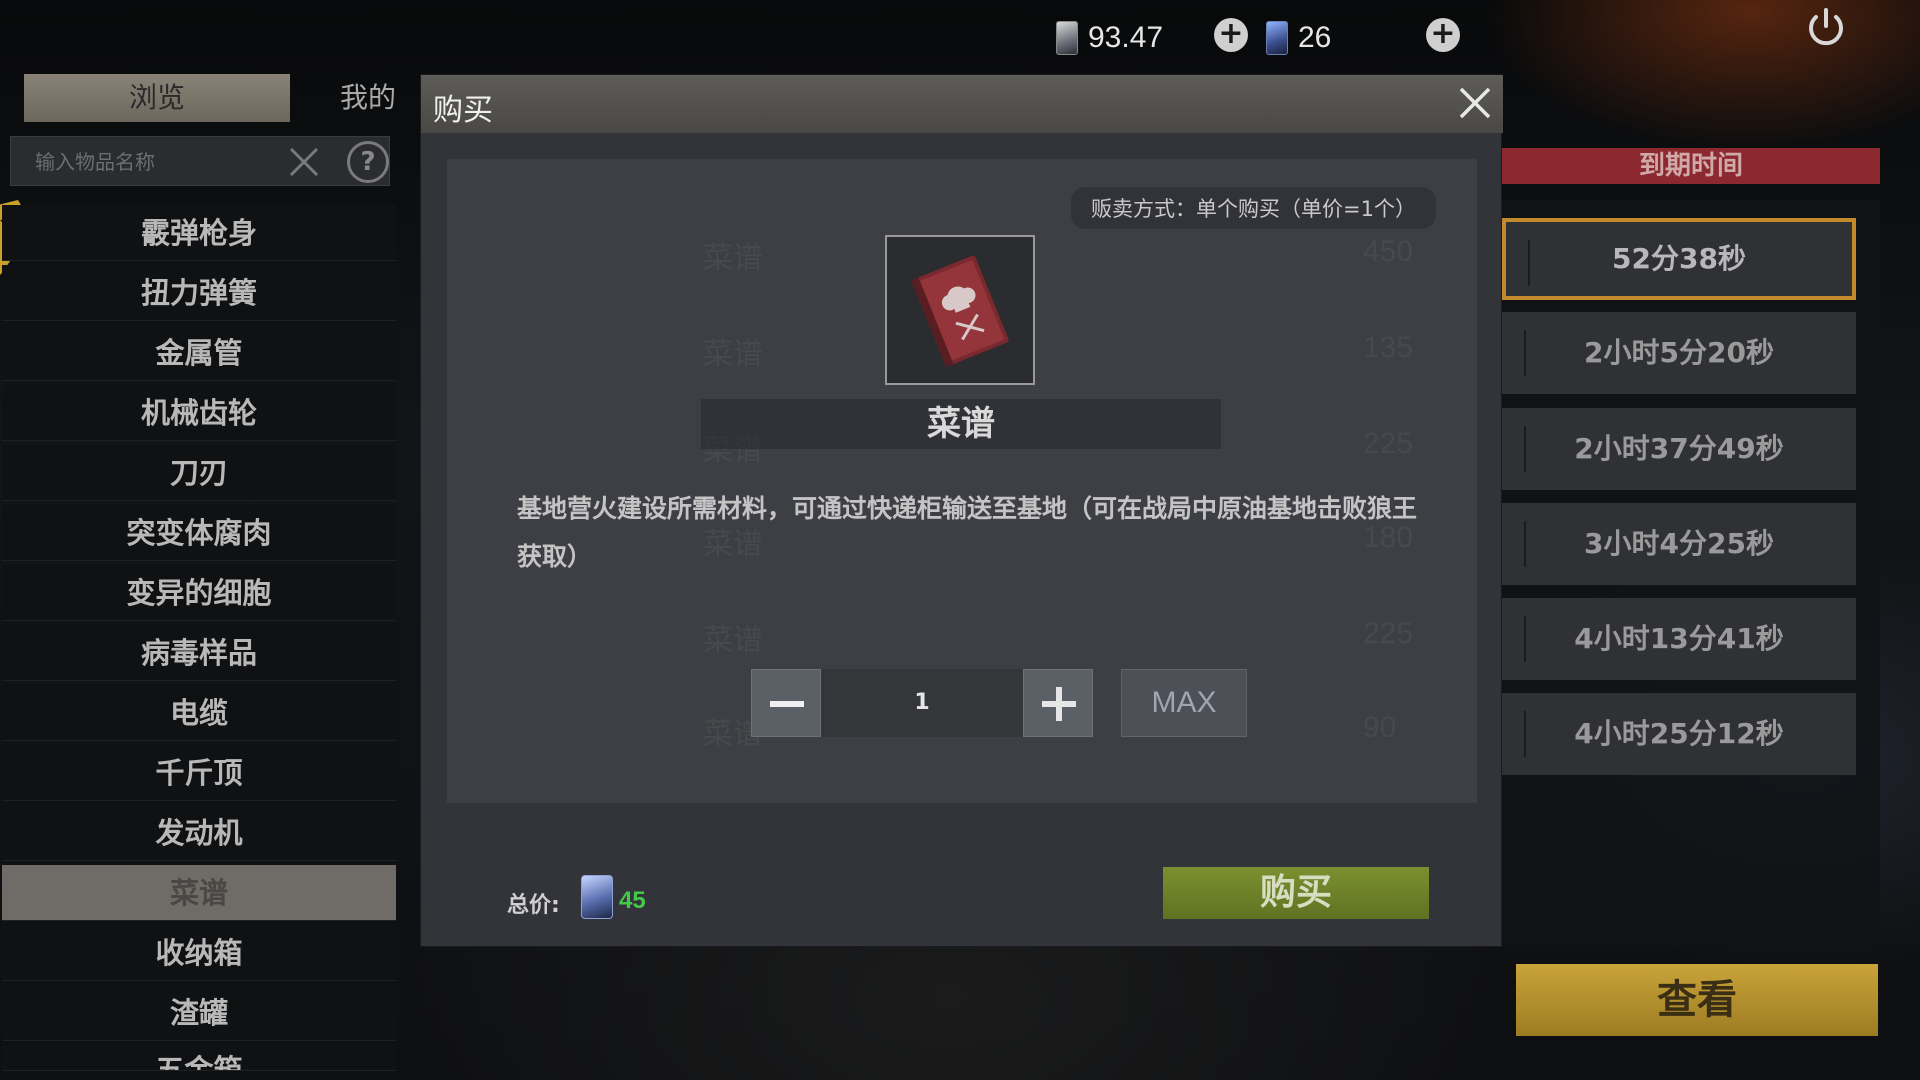 The image size is (1920, 1080). Describe the element at coordinates (199, 1058) in the screenshot. I see `list-item: 五金箱` at that location.